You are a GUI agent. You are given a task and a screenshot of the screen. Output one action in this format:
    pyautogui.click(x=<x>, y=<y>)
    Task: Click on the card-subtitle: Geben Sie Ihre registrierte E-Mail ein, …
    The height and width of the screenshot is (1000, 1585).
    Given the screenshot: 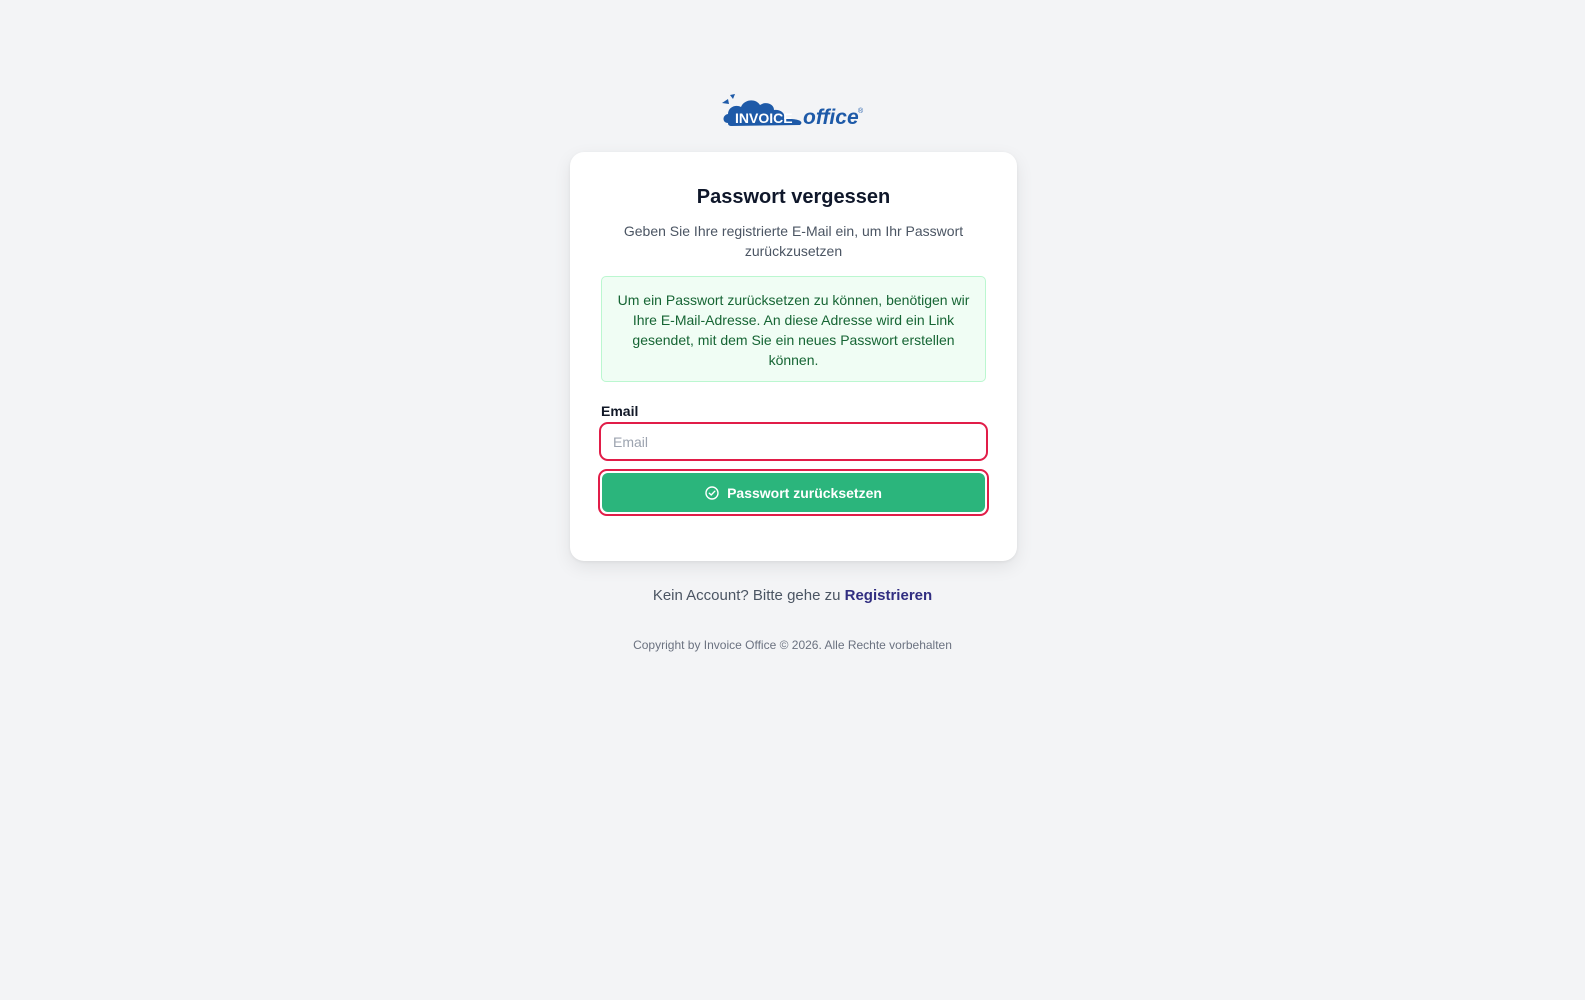 What is the action you would take?
    pyautogui.click(x=793, y=241)
    